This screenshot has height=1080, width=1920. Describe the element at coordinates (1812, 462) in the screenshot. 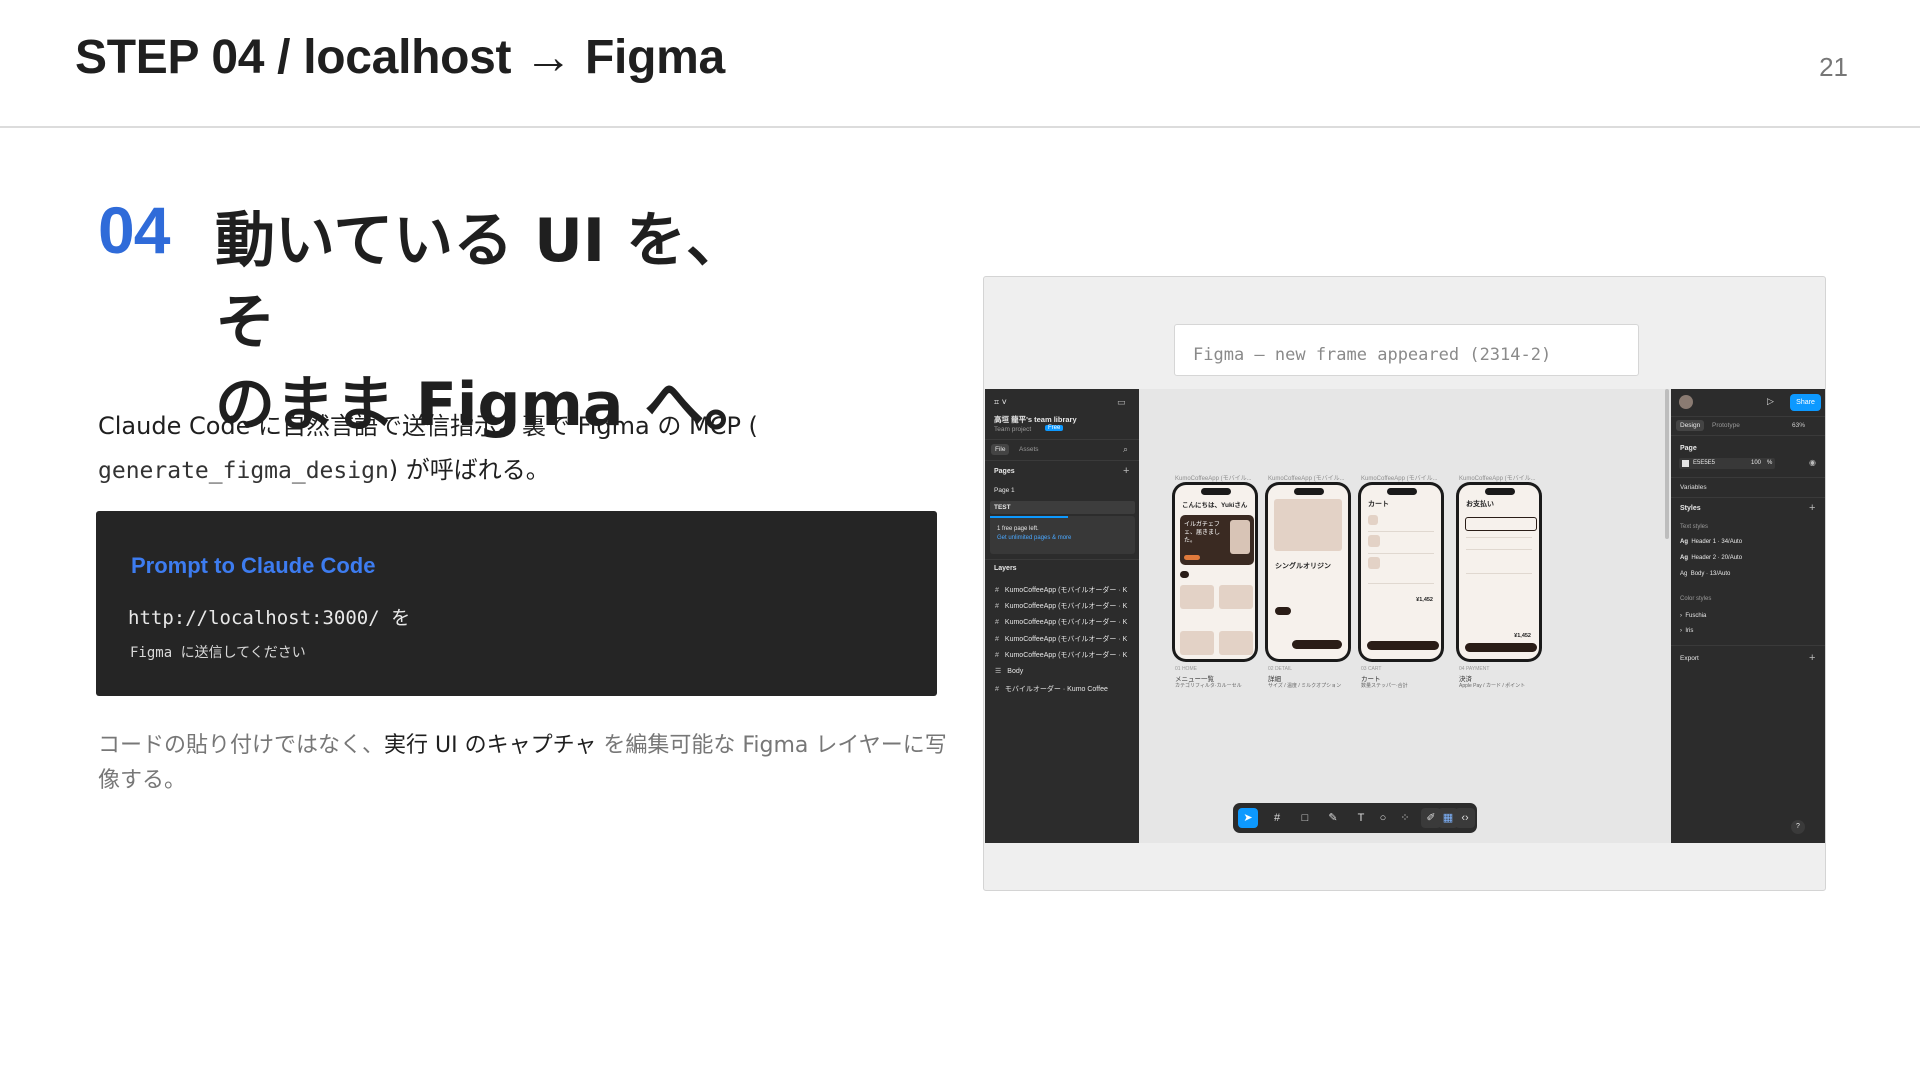

I see `eye-icon: ◉` at that location.